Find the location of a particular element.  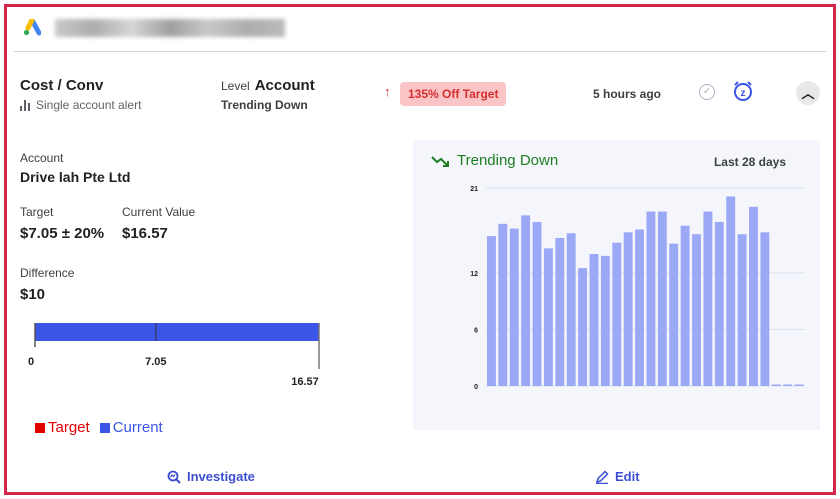

current-bar is located at coordinates (177, 332).